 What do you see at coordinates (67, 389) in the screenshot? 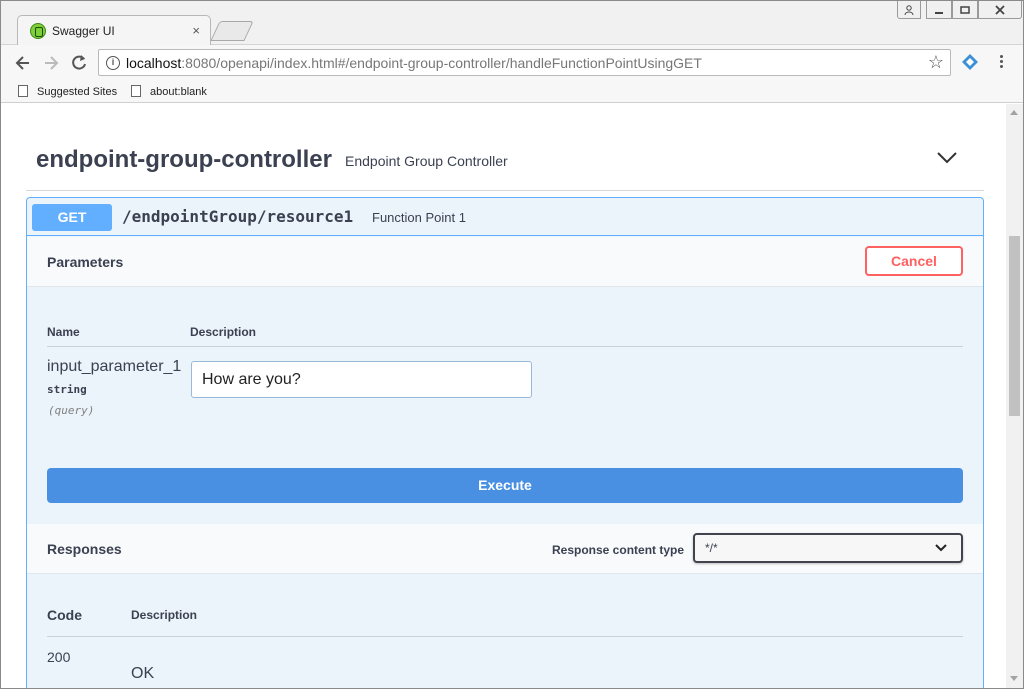
I see `param-type: string` at bounding box center [67, 389].